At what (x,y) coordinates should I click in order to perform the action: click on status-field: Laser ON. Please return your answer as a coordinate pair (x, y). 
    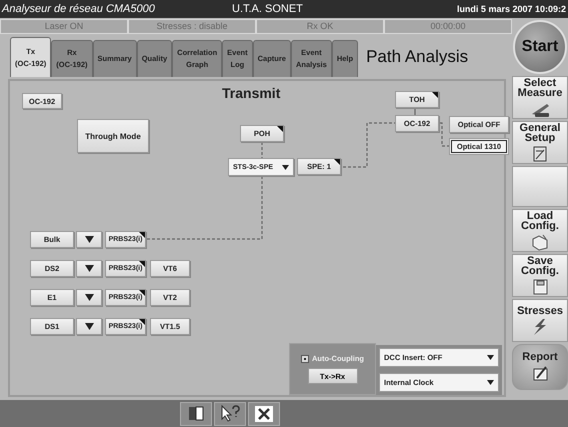
    Looking at the image, I should click on (64, 26).